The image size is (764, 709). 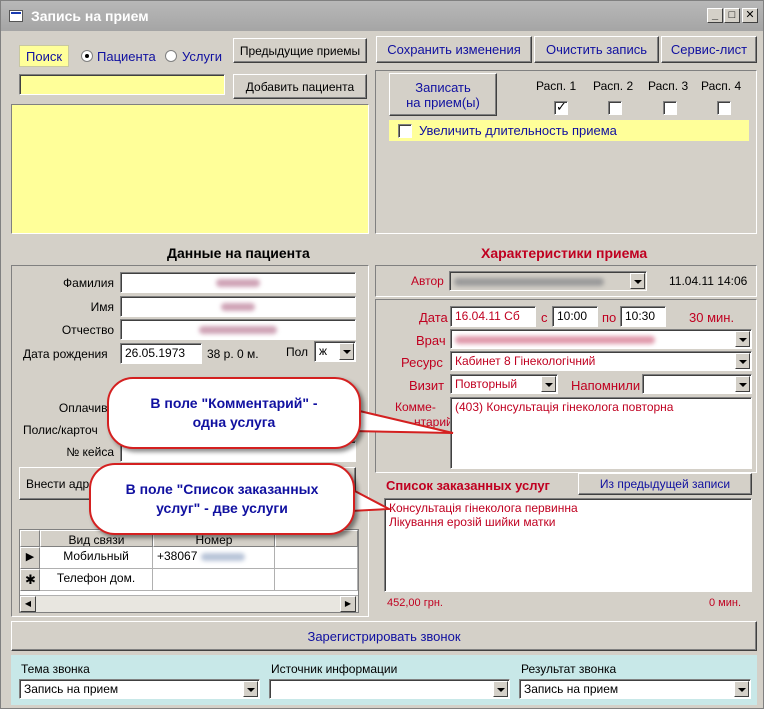 I want to click on comment-callout-line2: одна услуга, so click(x=234, y=422).